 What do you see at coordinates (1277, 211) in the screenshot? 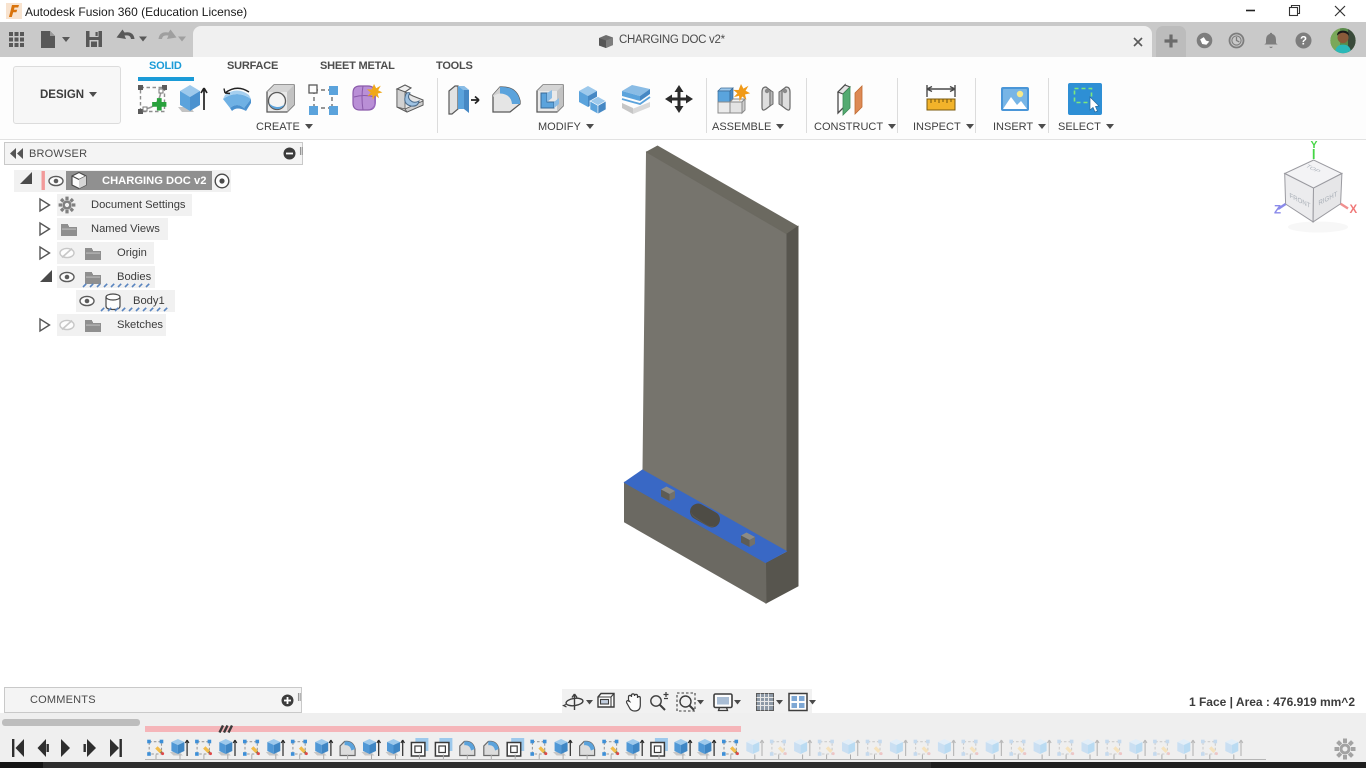
I see `svg-text: Z` at bounding box center [1277, 211].